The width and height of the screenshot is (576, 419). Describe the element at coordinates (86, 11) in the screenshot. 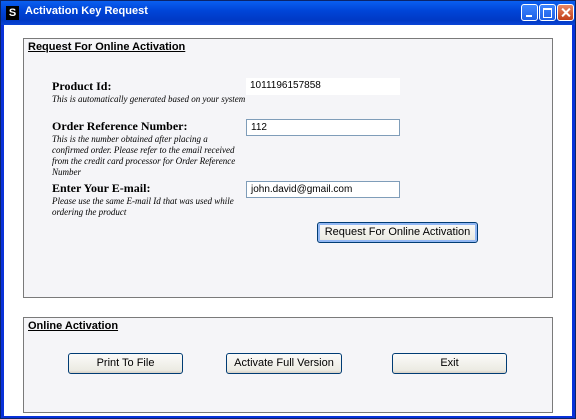

I see `window-title: Activation Key Request` at that location.